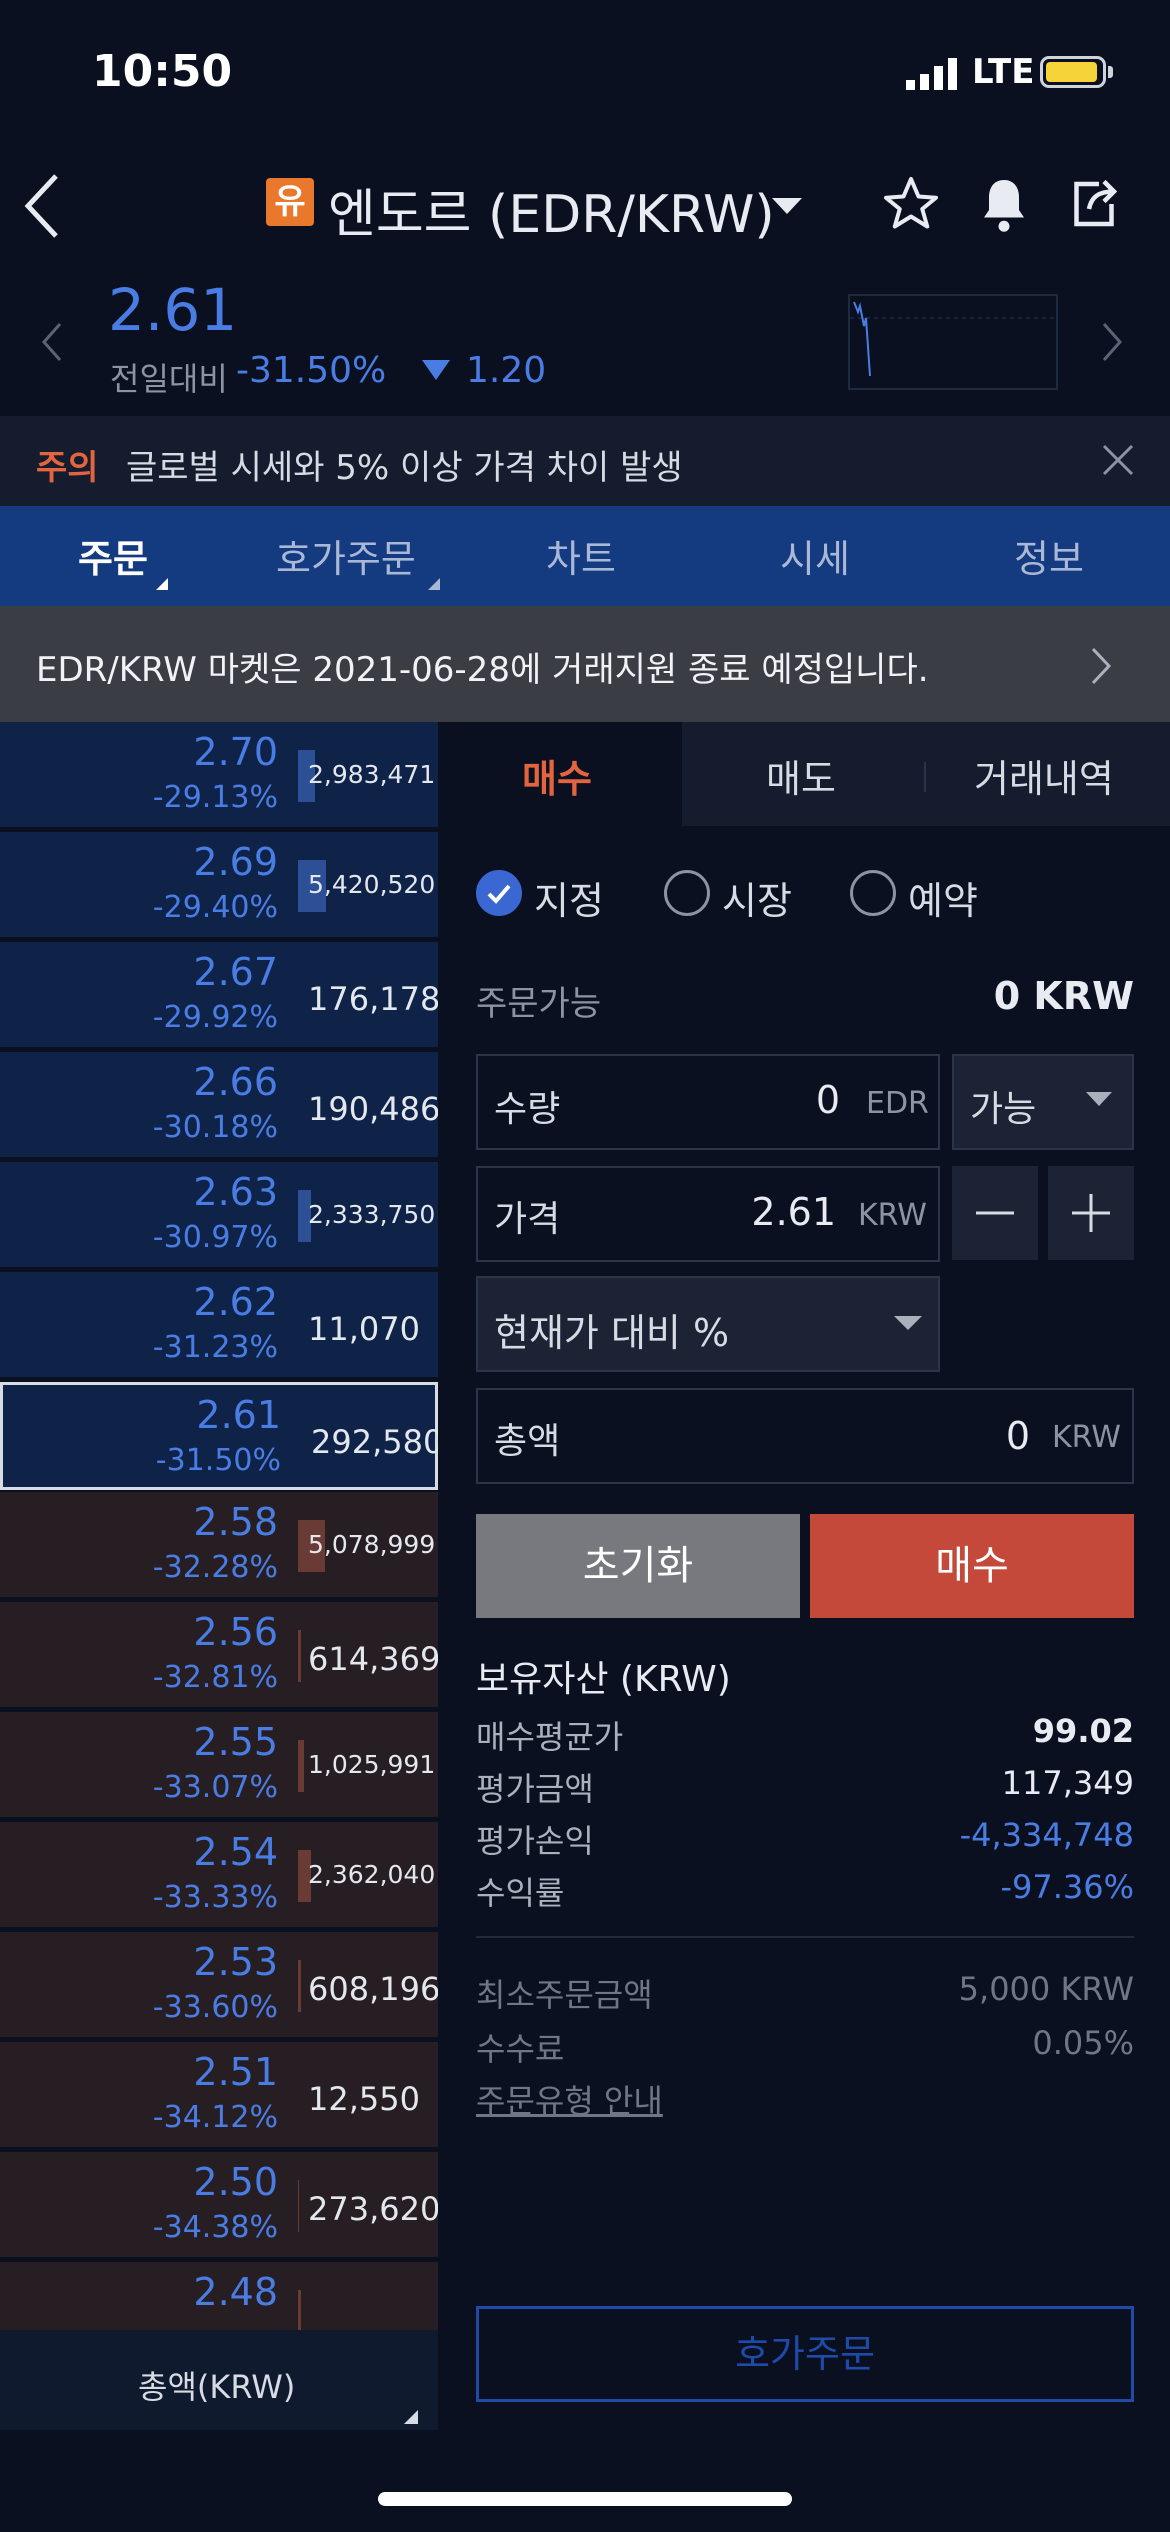  Describe the element at coordinates (873, 893) in the screenshot. I see `radio-reserve` at that location.